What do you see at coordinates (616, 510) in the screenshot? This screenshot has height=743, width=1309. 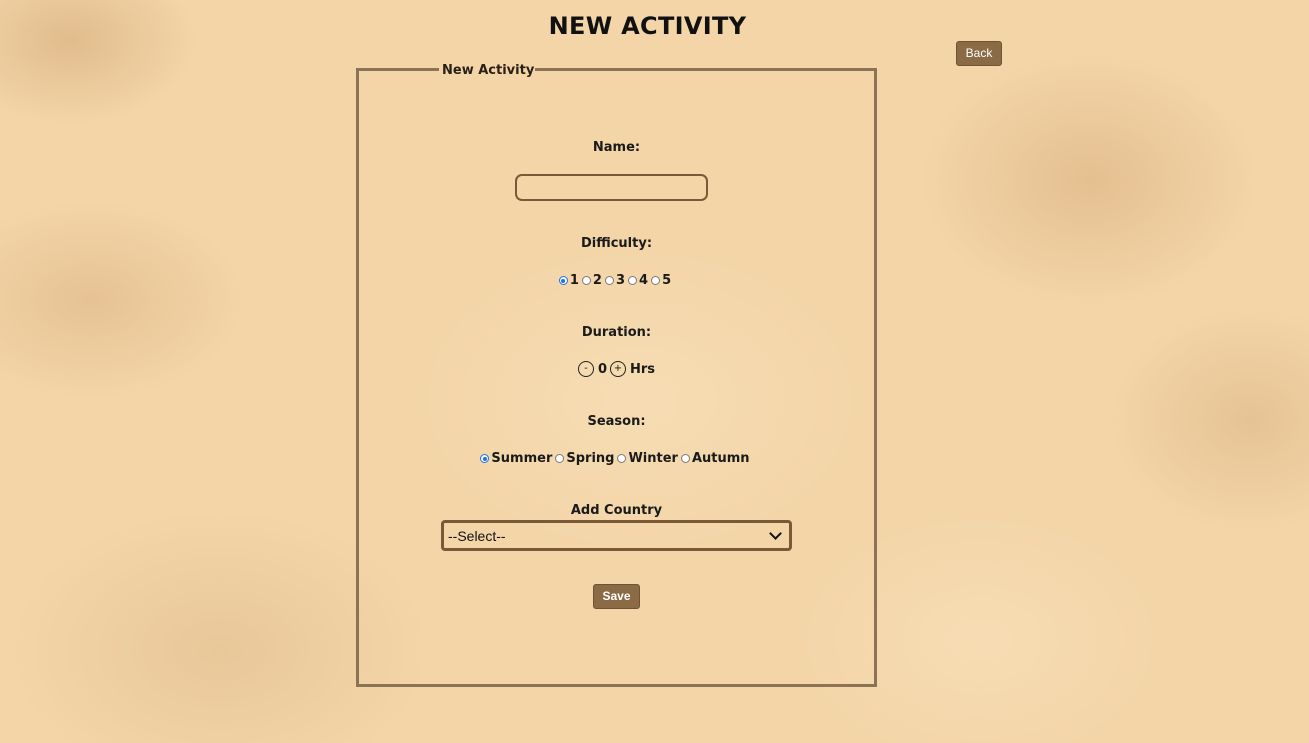 I see `country-label: Add Country` at bounding box center [616, 510].